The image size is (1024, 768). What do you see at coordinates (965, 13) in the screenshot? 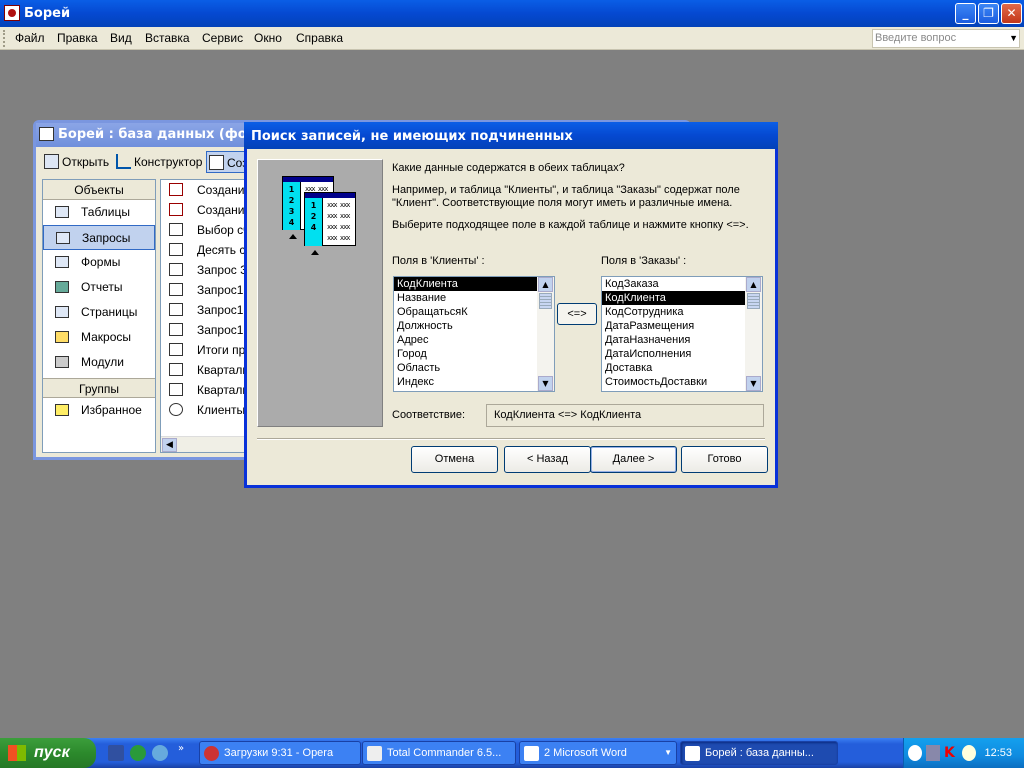
I see `minimize-button: _` at bounding box center [965, 13].